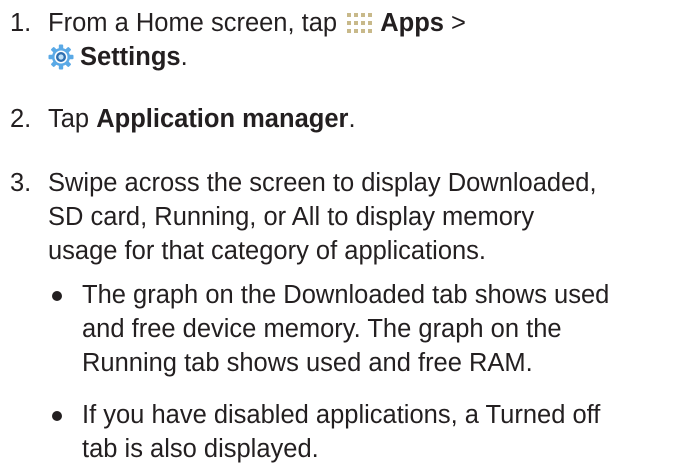 This screenshot has width=678, height=476. I want to click on step-text: From a Home screen, tap Apps > Settings., so click(362, 40).